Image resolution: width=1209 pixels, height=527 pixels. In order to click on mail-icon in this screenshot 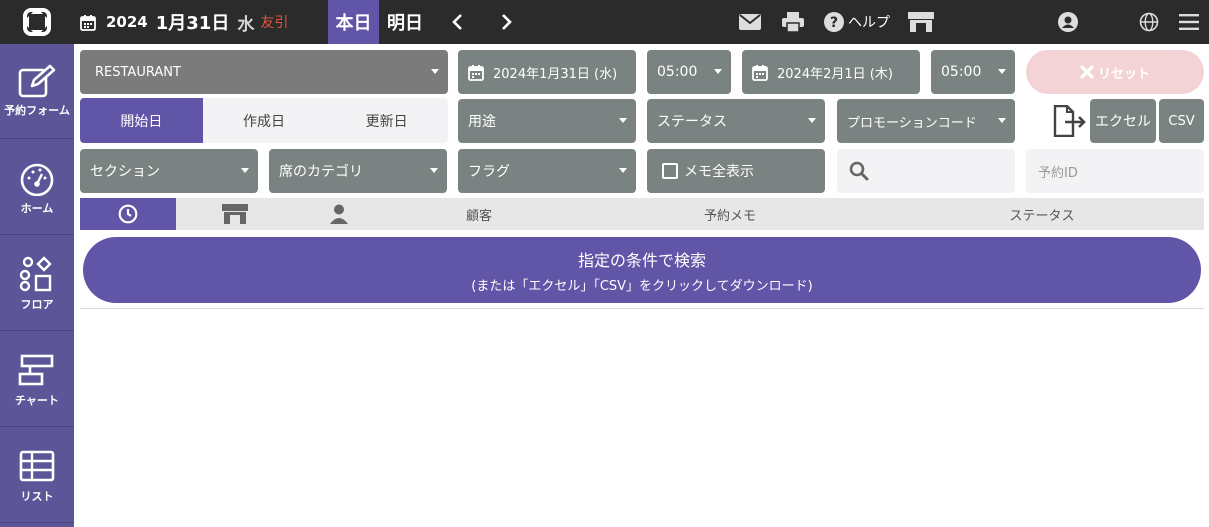, I will do `click(750, 22)`.